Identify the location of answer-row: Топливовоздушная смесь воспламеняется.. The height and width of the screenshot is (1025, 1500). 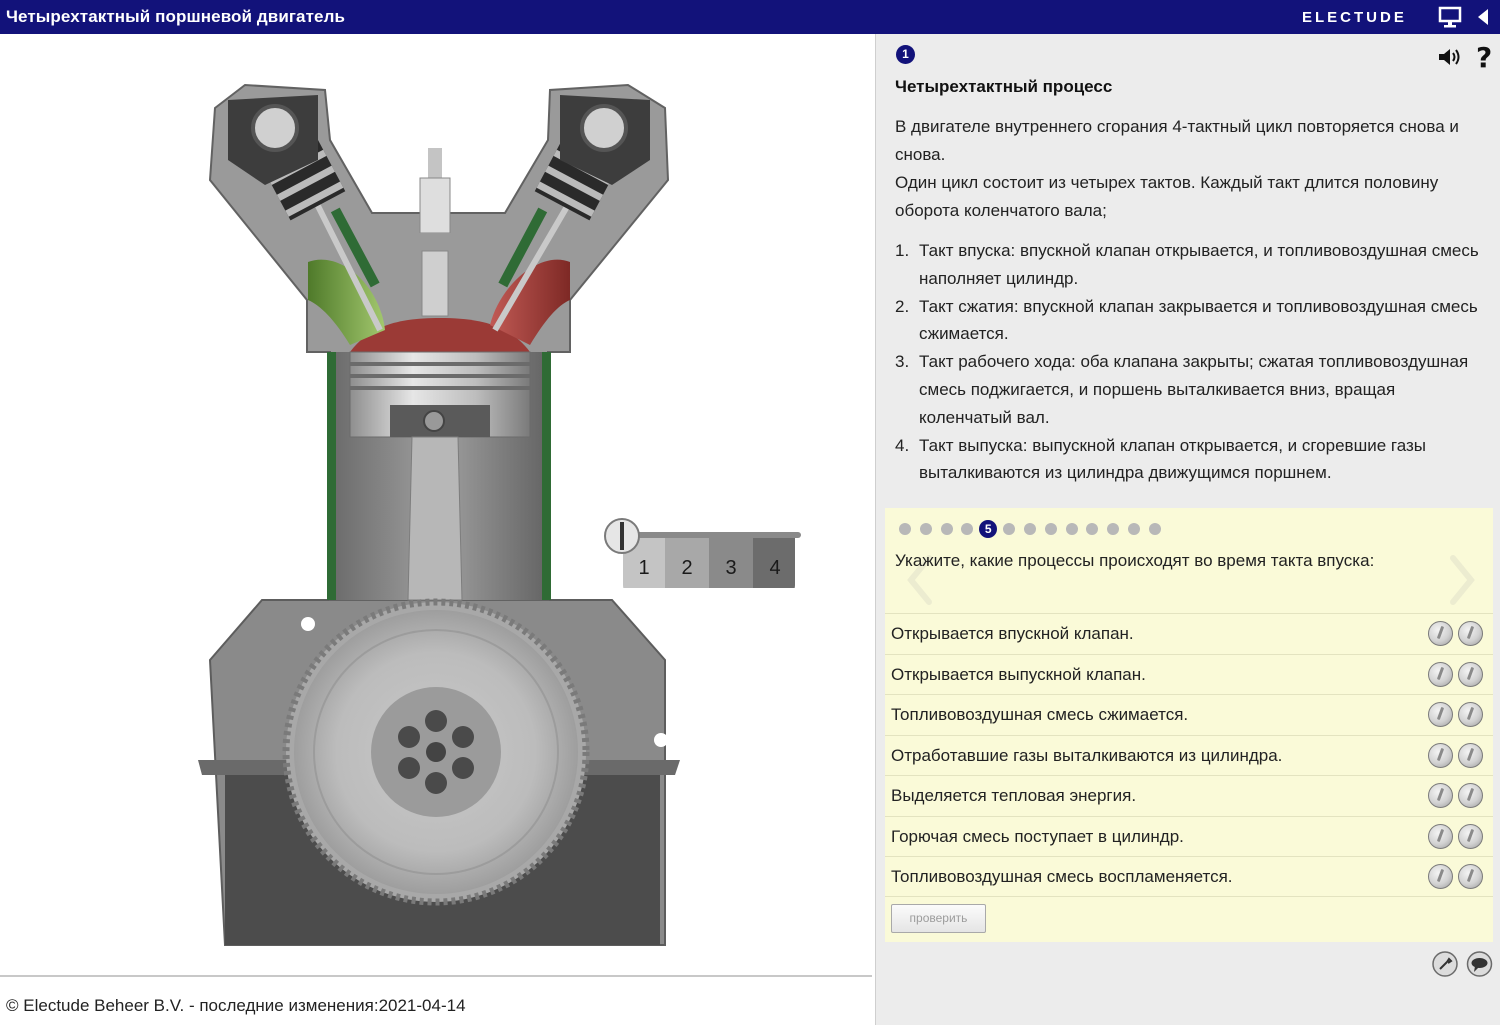
(1189, 876).